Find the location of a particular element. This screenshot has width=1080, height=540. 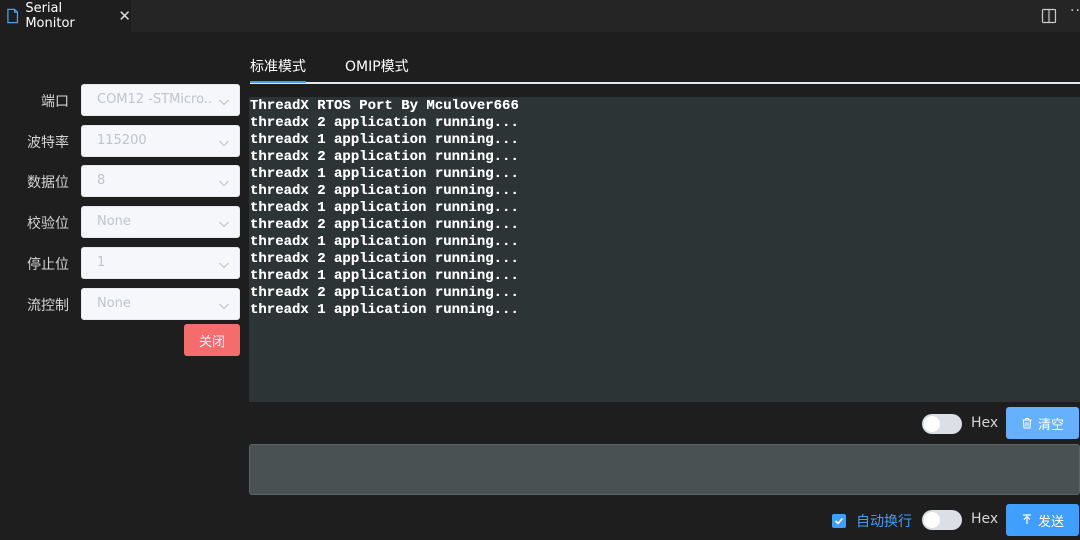

mode-tabs: 标准模式 OMIP模式 is located at coordinates (665, 67).